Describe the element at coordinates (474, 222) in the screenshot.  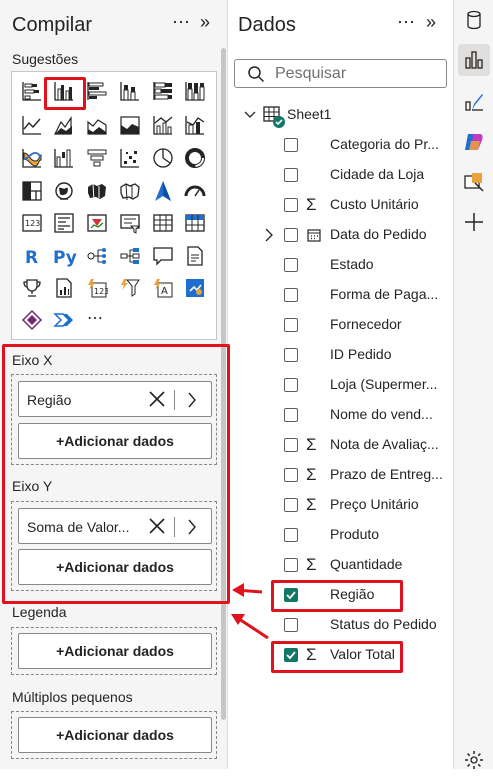
I see `add-pane-rail-button` at that location.